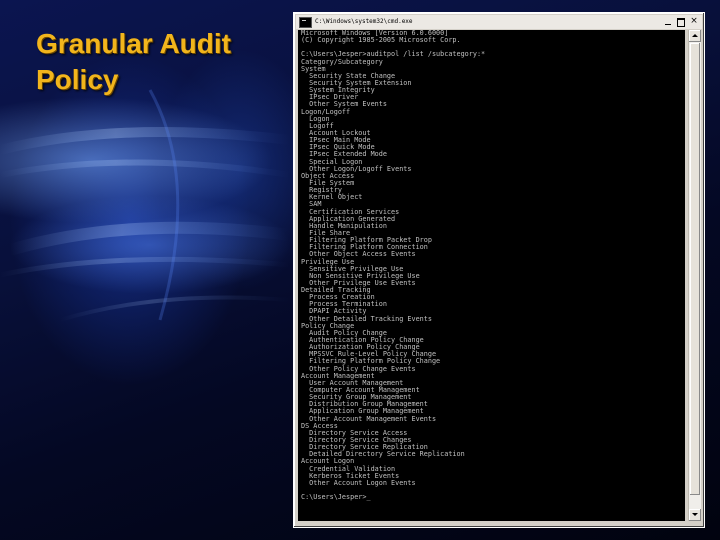 This screenshot has width=720, height=540. What do you see at coordinates (328, 182) in the screenshot?
I see `console-line: File System` at bounding box center [328, 182].